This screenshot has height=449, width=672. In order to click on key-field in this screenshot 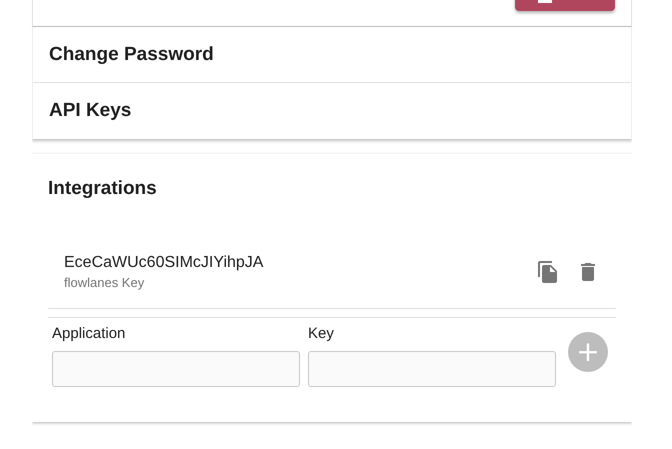, I will do `click(432, 369)`.